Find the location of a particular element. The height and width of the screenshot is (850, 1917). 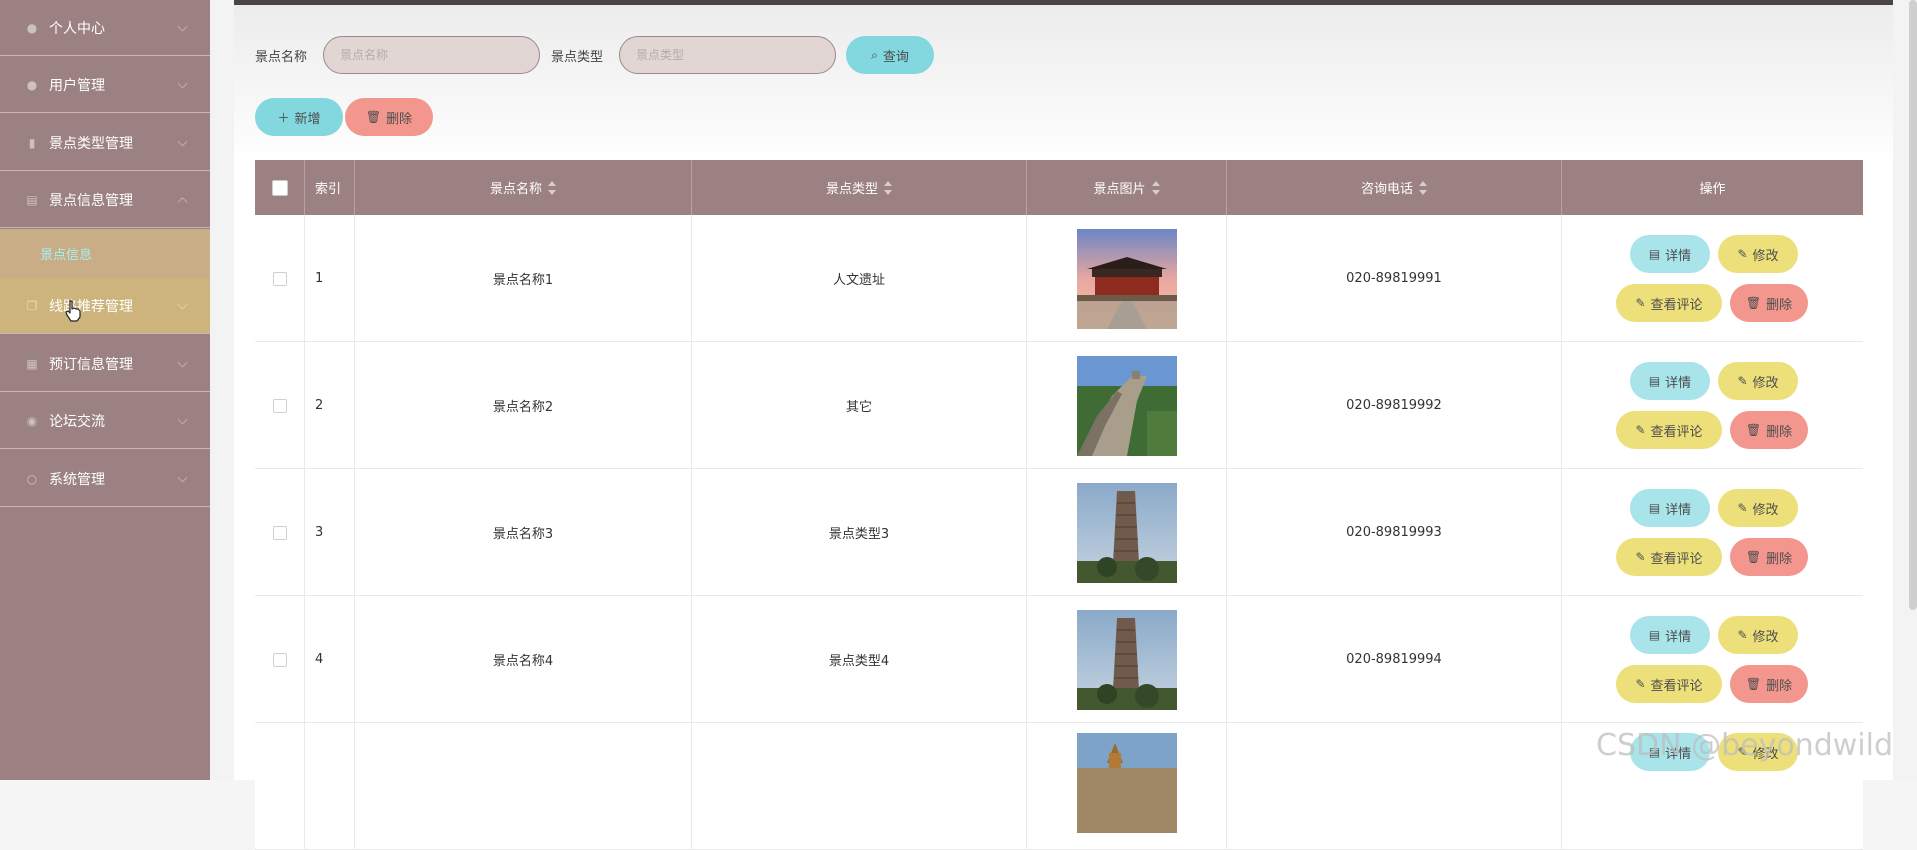

sidebar-item-scenic-info-management: ▤ 景点信息管理 is located at coordinates (105, 200).